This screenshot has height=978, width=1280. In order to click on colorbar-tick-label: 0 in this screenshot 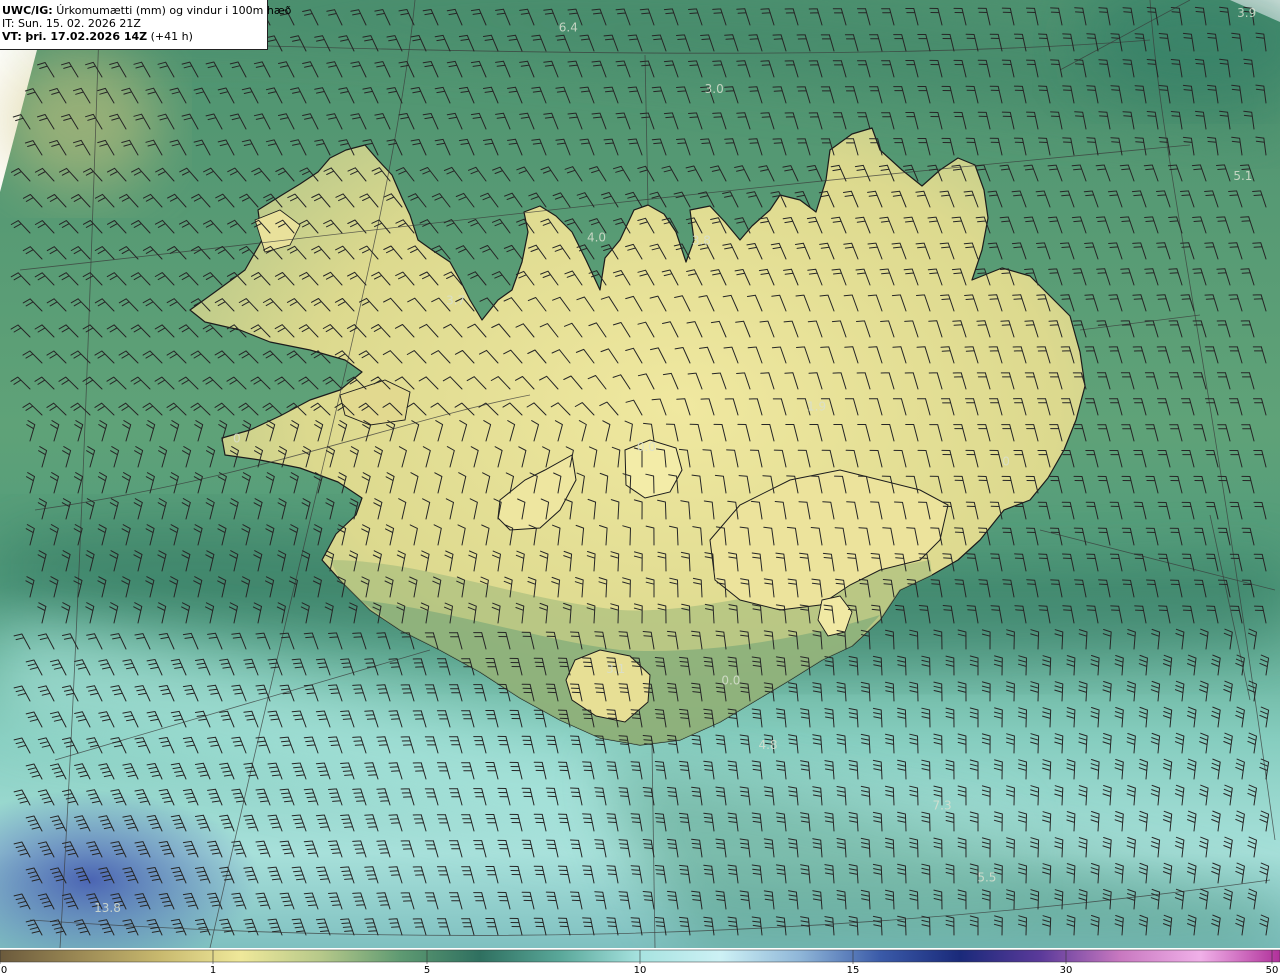, I will do `click(4, 970)`.